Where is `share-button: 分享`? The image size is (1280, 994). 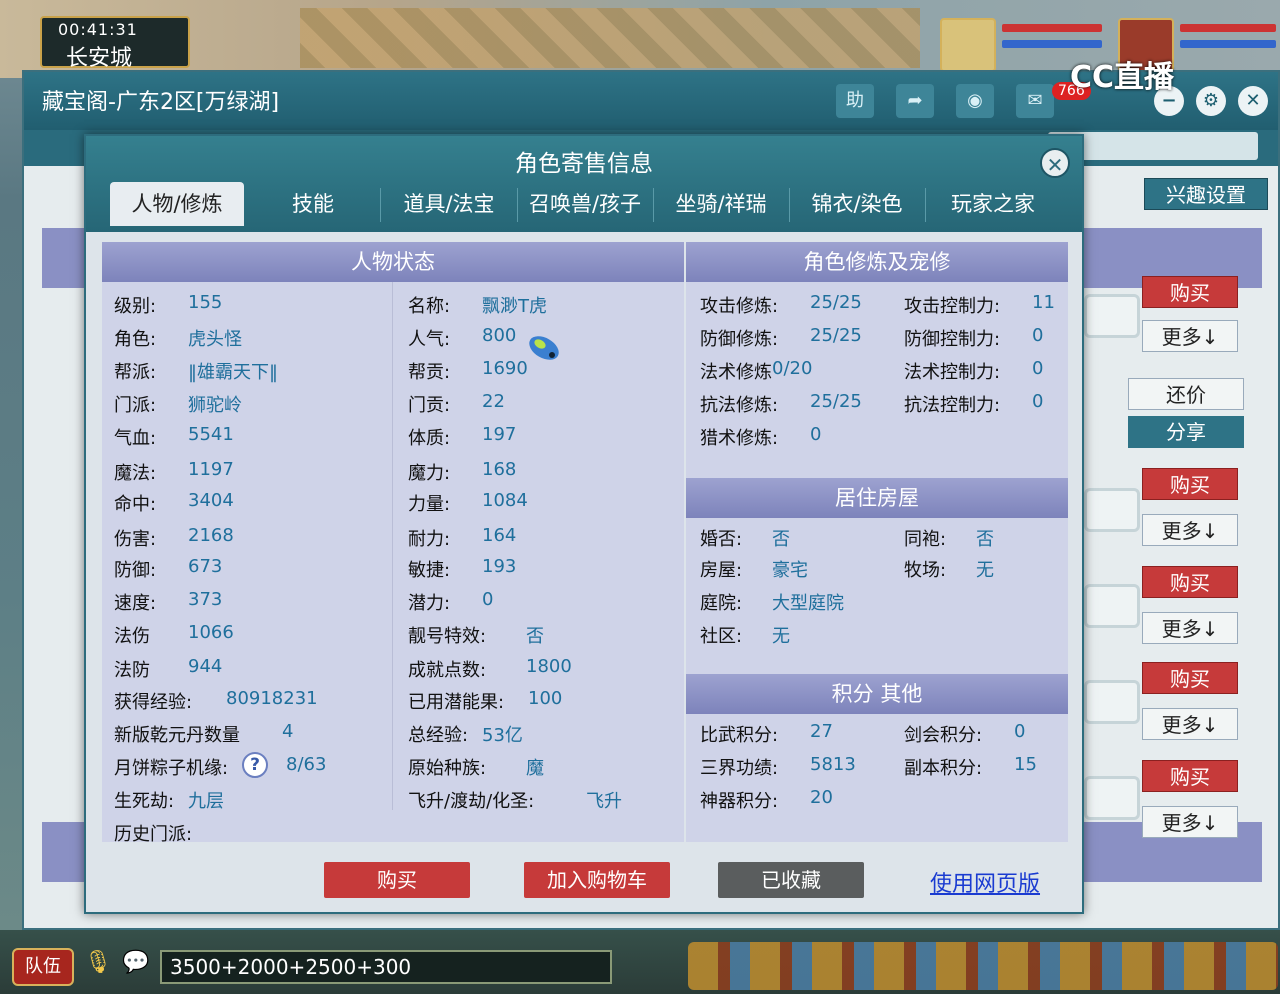
share-button: 分享 is located at coordinates (1186, 432).